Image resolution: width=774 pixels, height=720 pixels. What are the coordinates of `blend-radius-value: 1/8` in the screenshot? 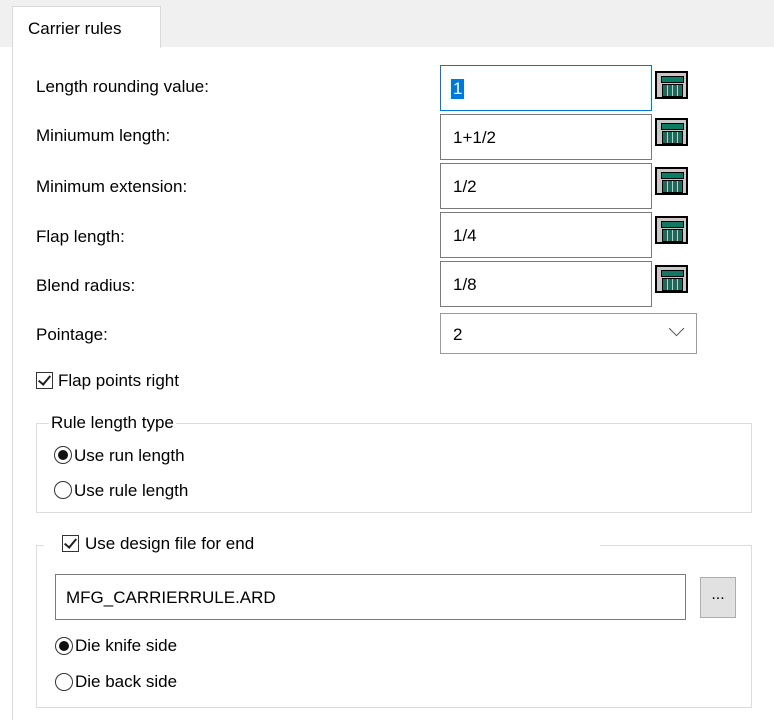 It's located at (465, 284).